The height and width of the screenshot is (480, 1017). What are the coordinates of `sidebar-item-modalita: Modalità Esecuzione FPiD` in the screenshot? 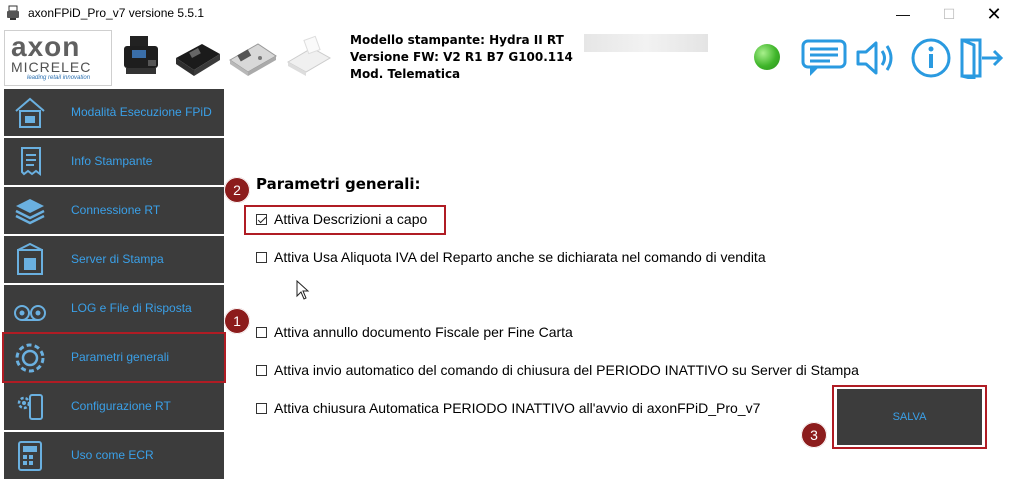 It's located at (114, 112).